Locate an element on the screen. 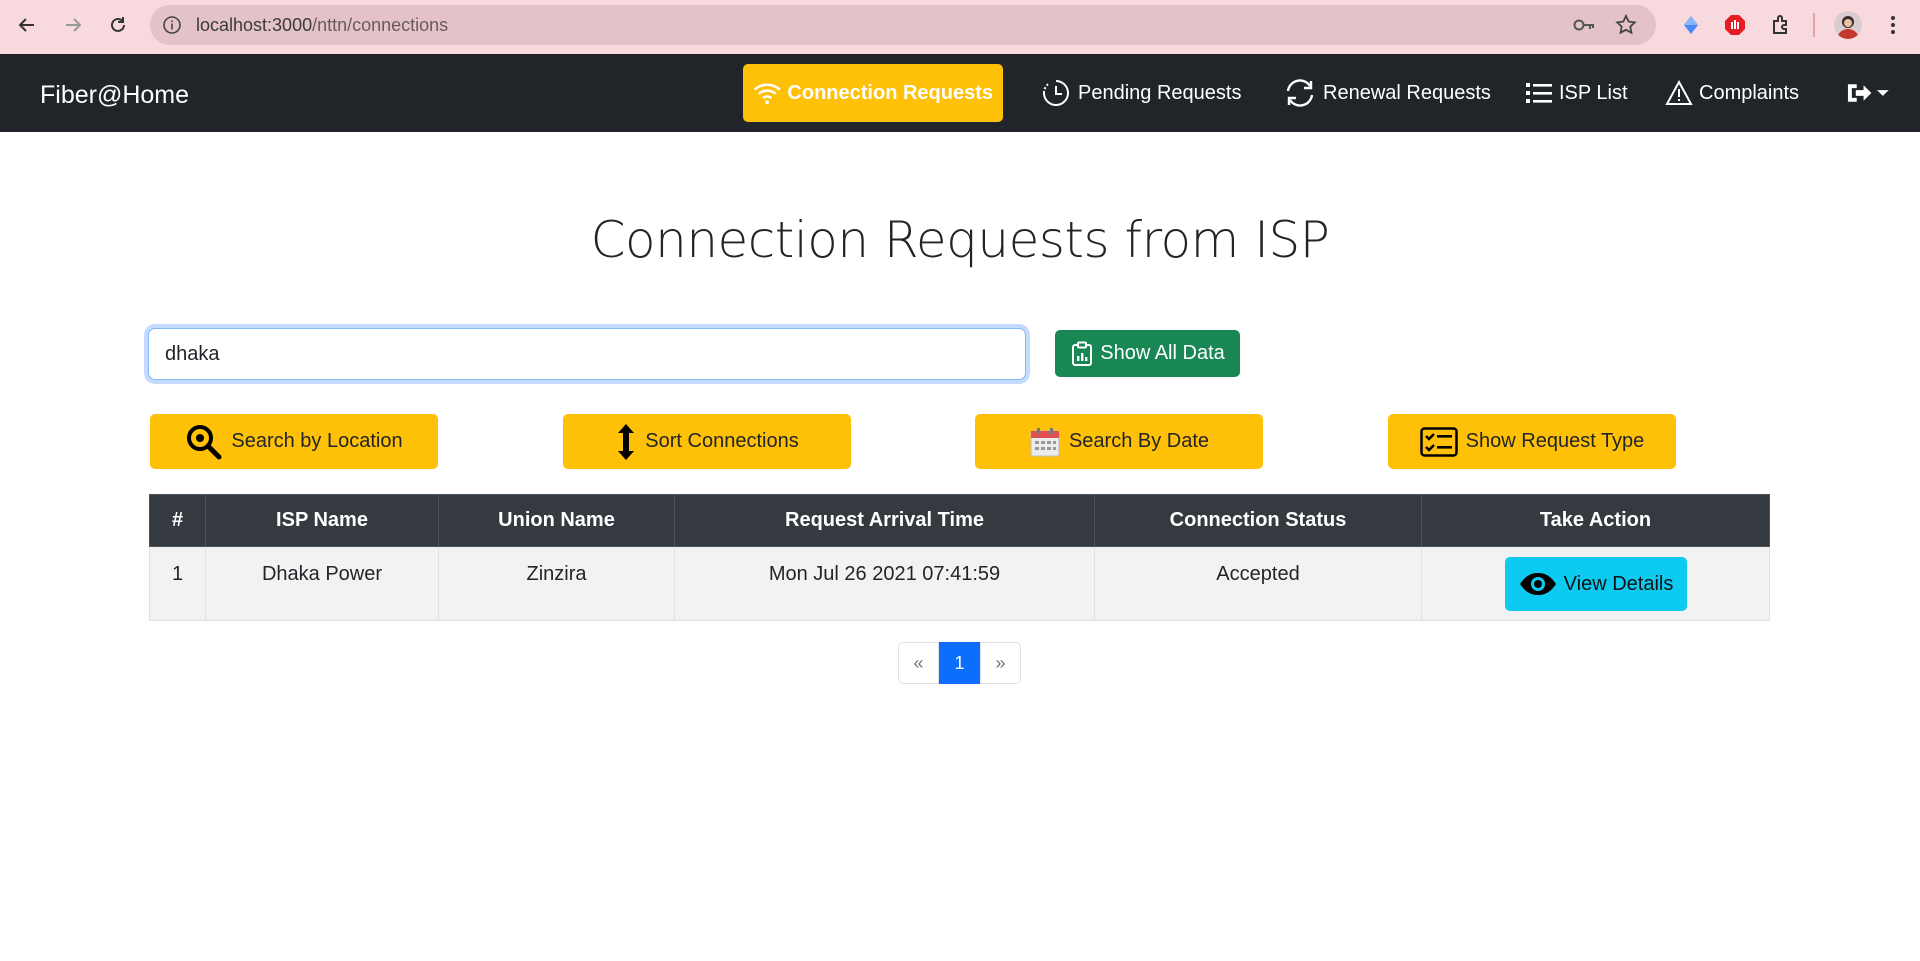  sort-arrows-icon is located at coordinates (626, 441).